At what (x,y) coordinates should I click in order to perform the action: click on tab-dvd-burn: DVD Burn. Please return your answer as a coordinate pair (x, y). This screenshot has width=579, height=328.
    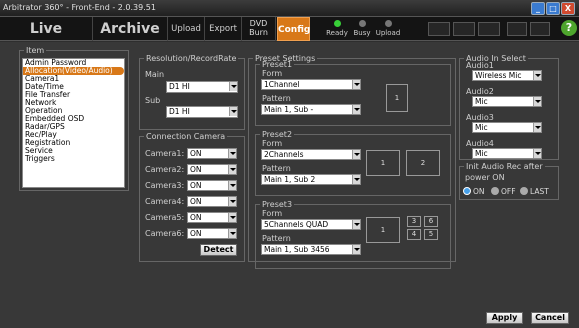
    Looking at the image, I should click on (259, 29).